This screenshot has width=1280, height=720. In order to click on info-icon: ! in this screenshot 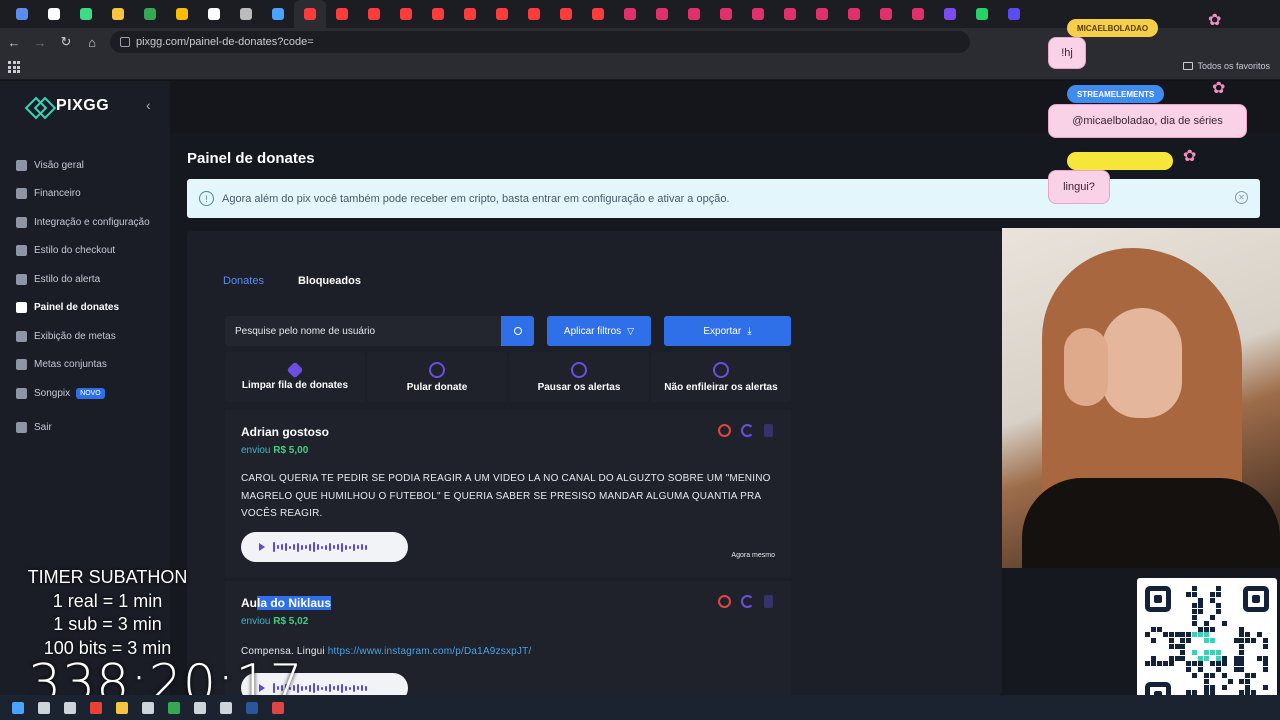, I will do `click(206, 198)`.